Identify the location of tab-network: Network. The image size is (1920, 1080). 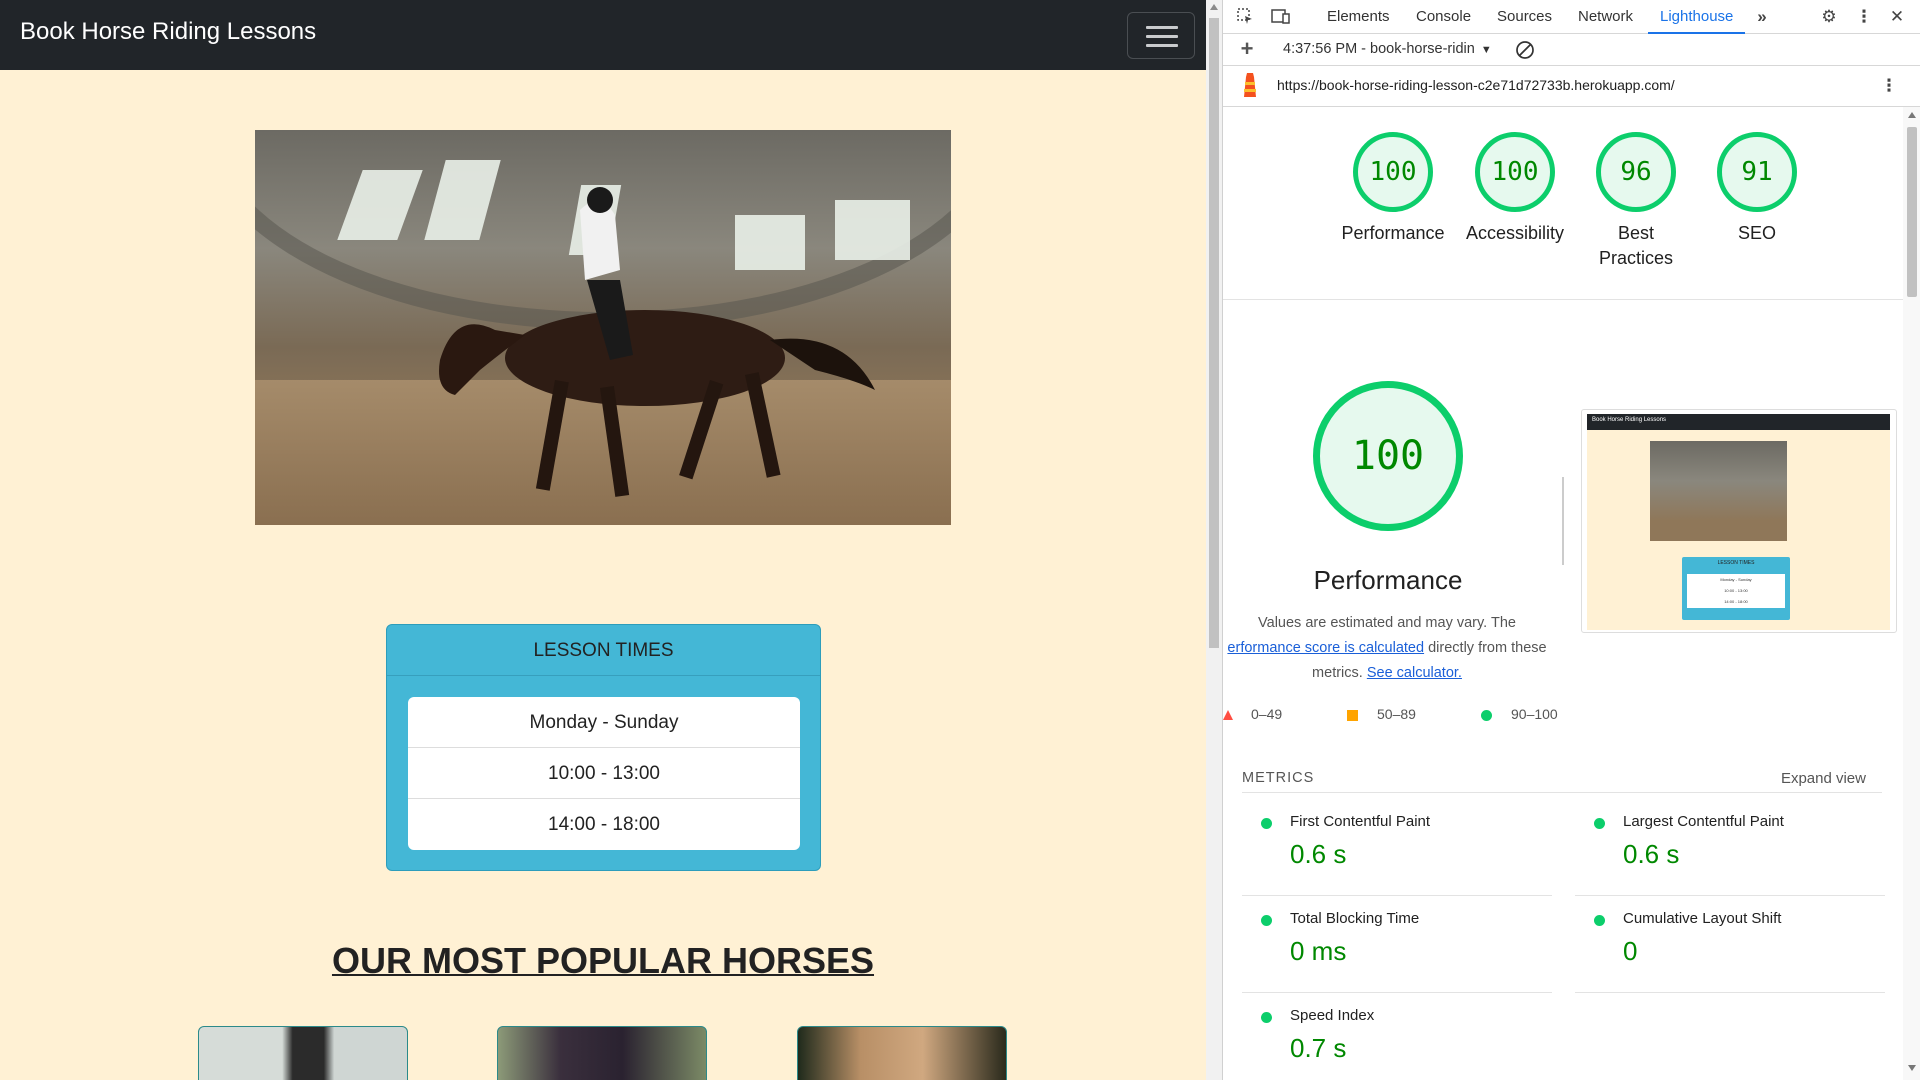
(1605, 17).